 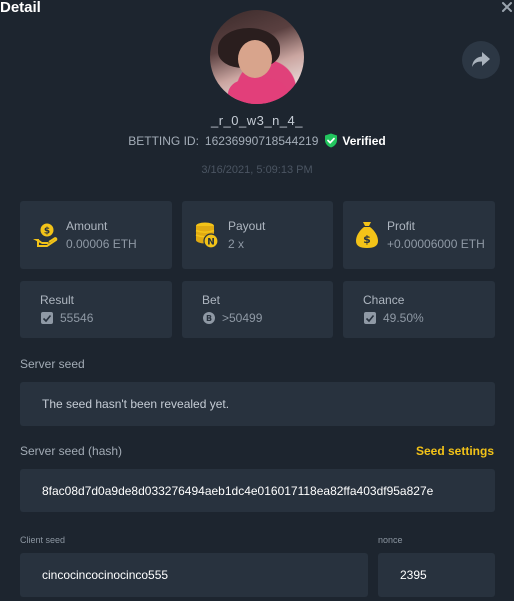 What do you see at coordinates (57, 300) in the screenshot?
I see `result-label: Result` at bounding box center [57, 300].